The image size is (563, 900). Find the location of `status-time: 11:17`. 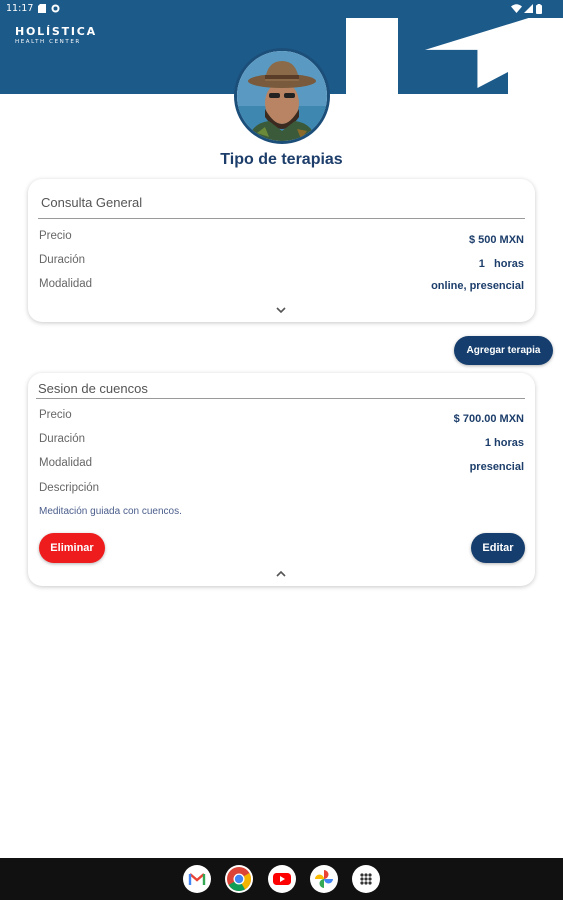

status-time: 11:17 is located at coordinates (20, 8).